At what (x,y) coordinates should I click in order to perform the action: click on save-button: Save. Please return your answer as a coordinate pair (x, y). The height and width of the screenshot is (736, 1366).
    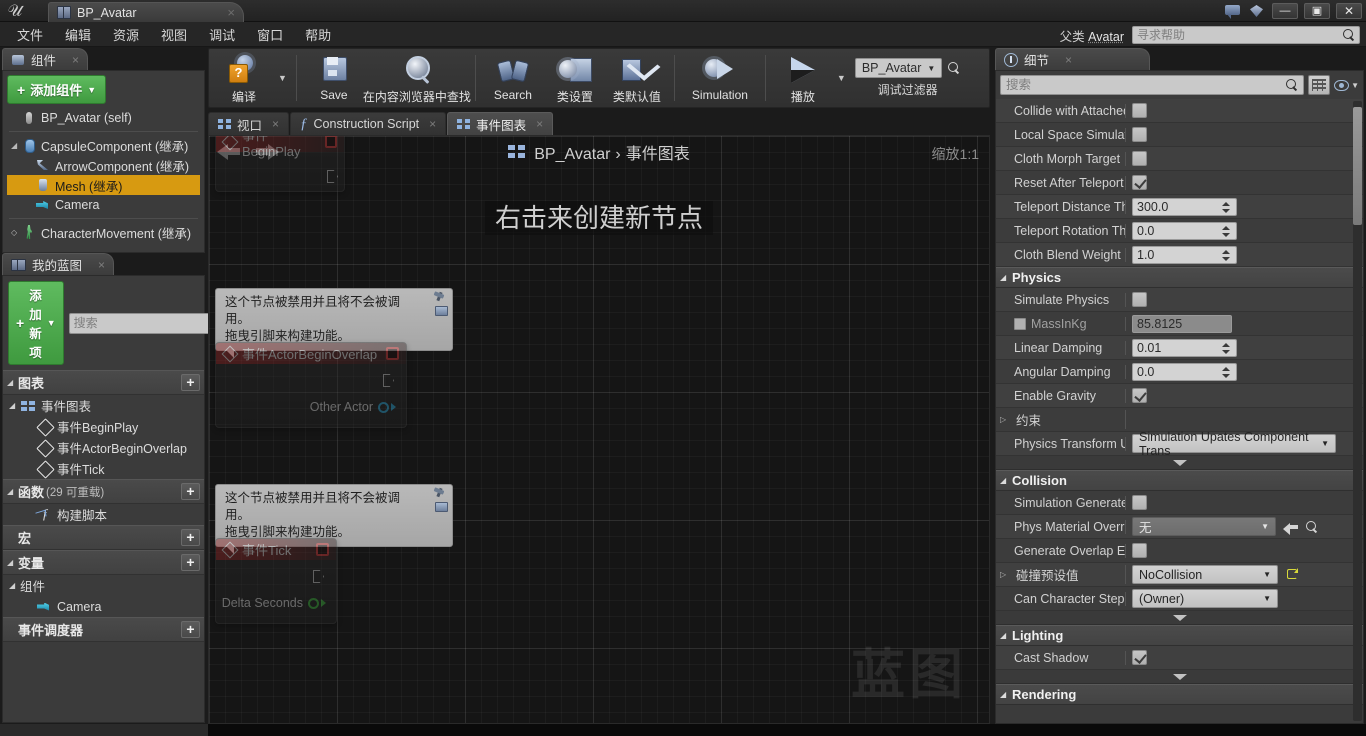
    Looking at the image, I should click on (334, 78).